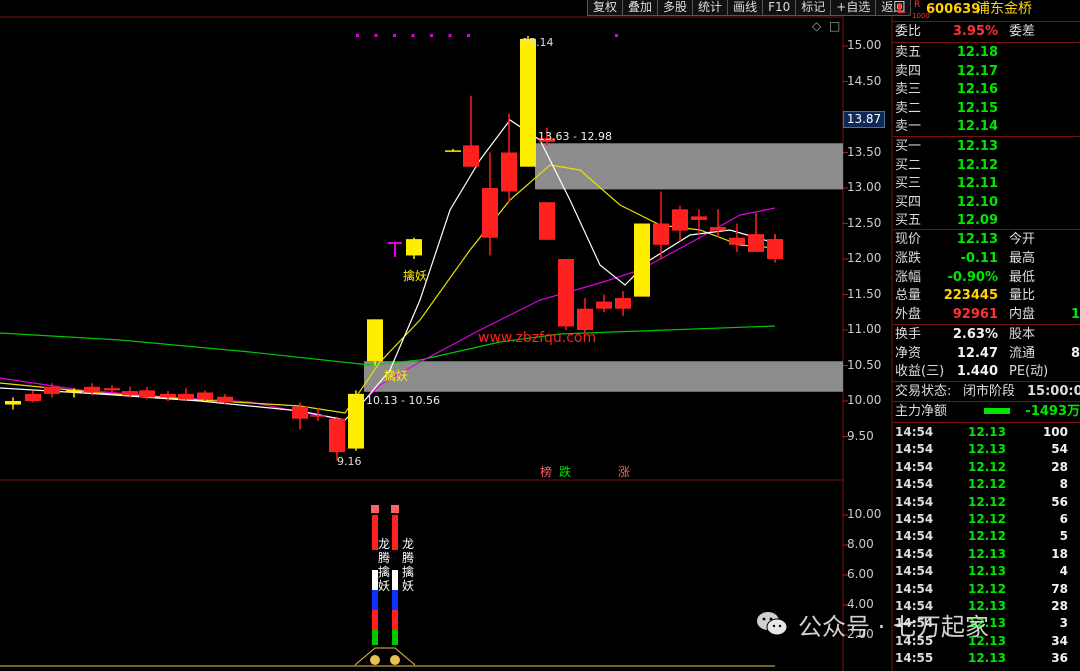 This screenshot has height=671, width=1080. I want to click on diamond-icon: ◇, so click(816, 26).